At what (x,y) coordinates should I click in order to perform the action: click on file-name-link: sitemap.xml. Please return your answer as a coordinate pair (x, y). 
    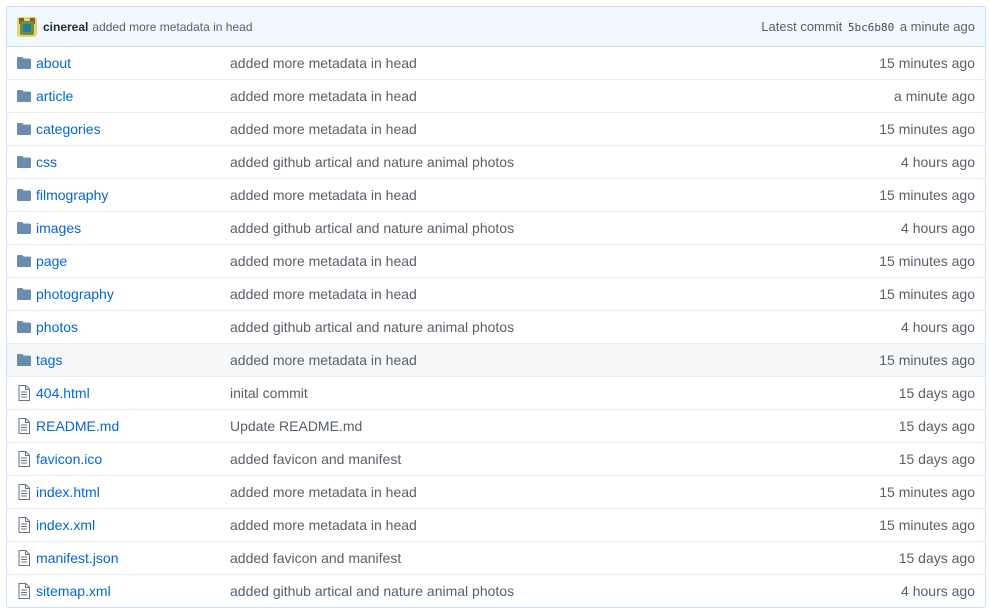
    Looking at the image, I should click on (133, 591).